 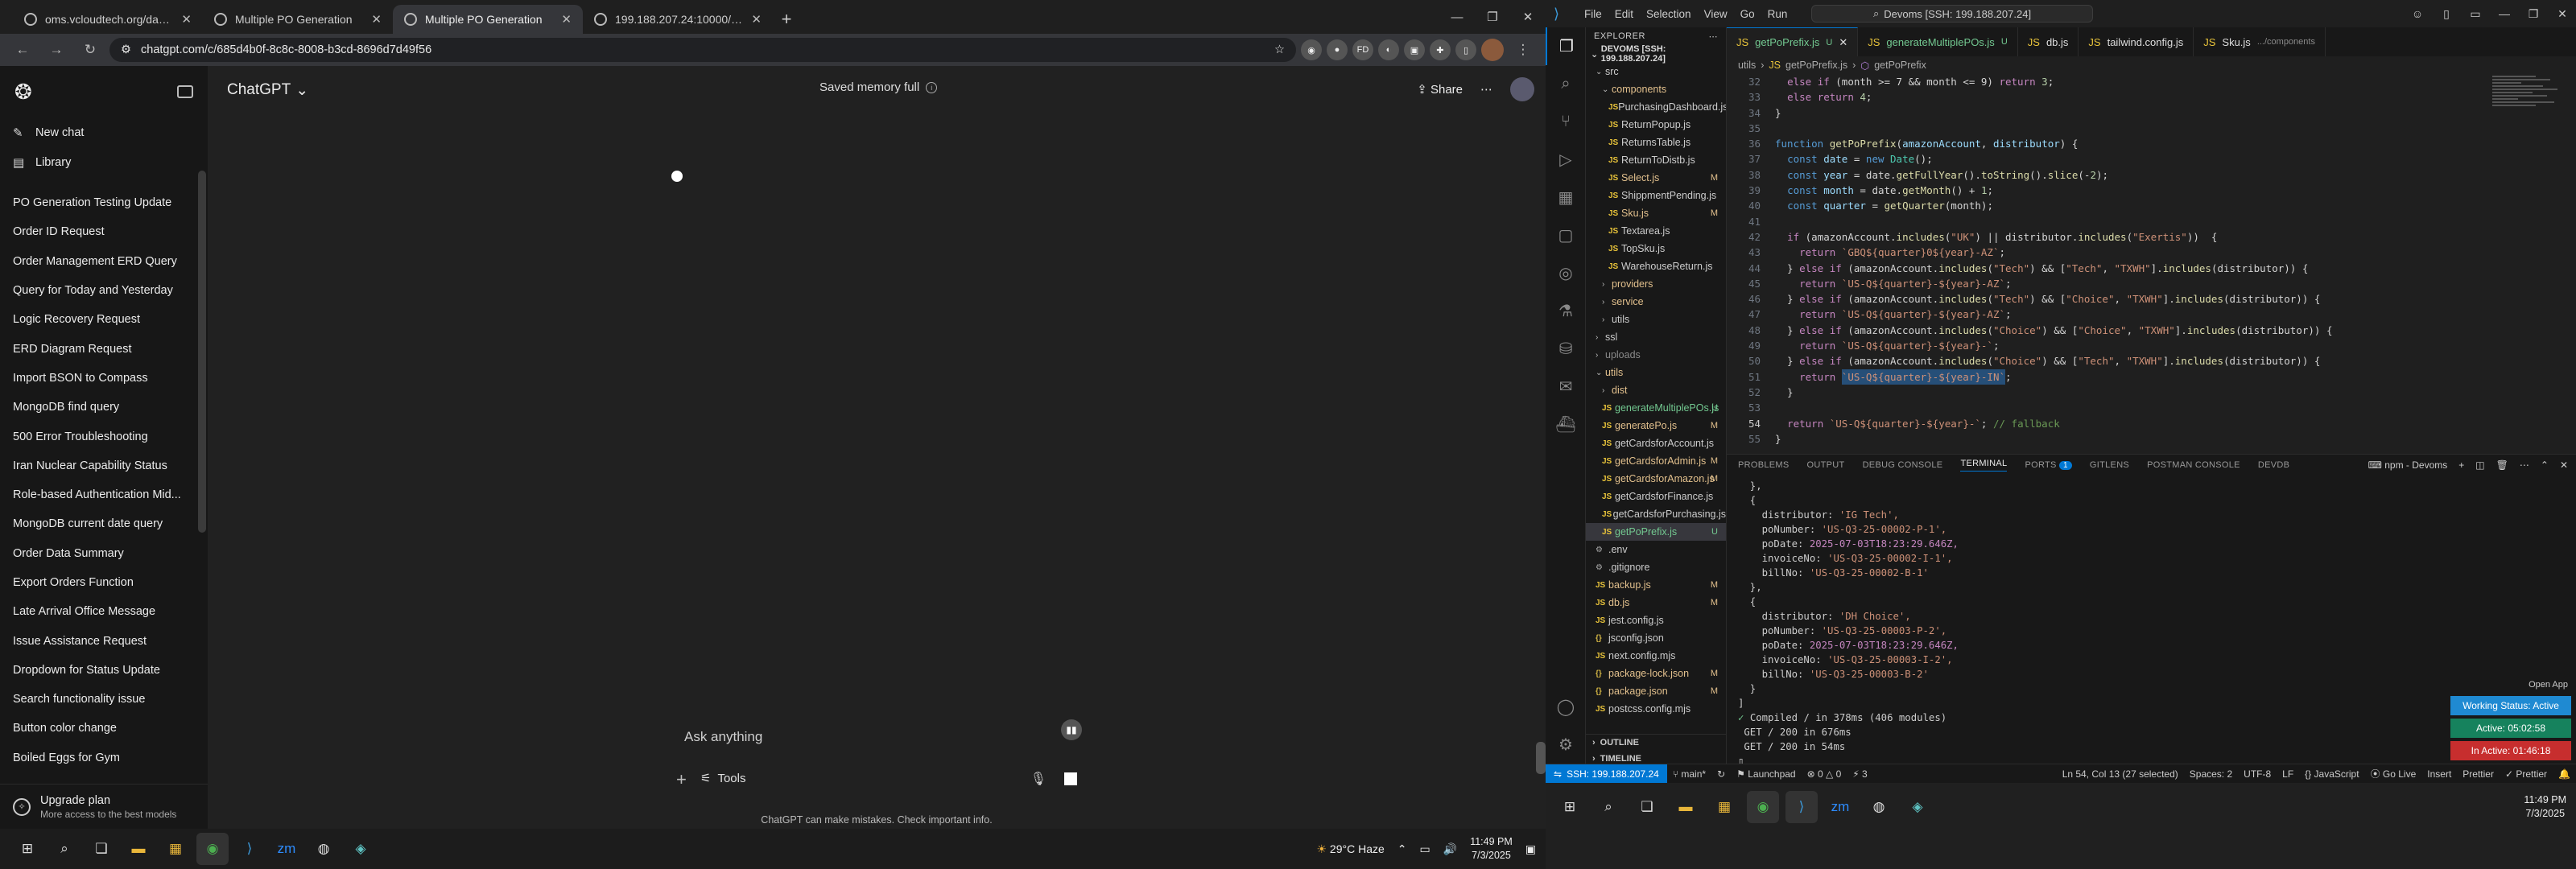 What do you see at coordinates (1656, 355) in the screenshot?
I see `tree-folder: › uploads` at bounding box center [1656, 355].